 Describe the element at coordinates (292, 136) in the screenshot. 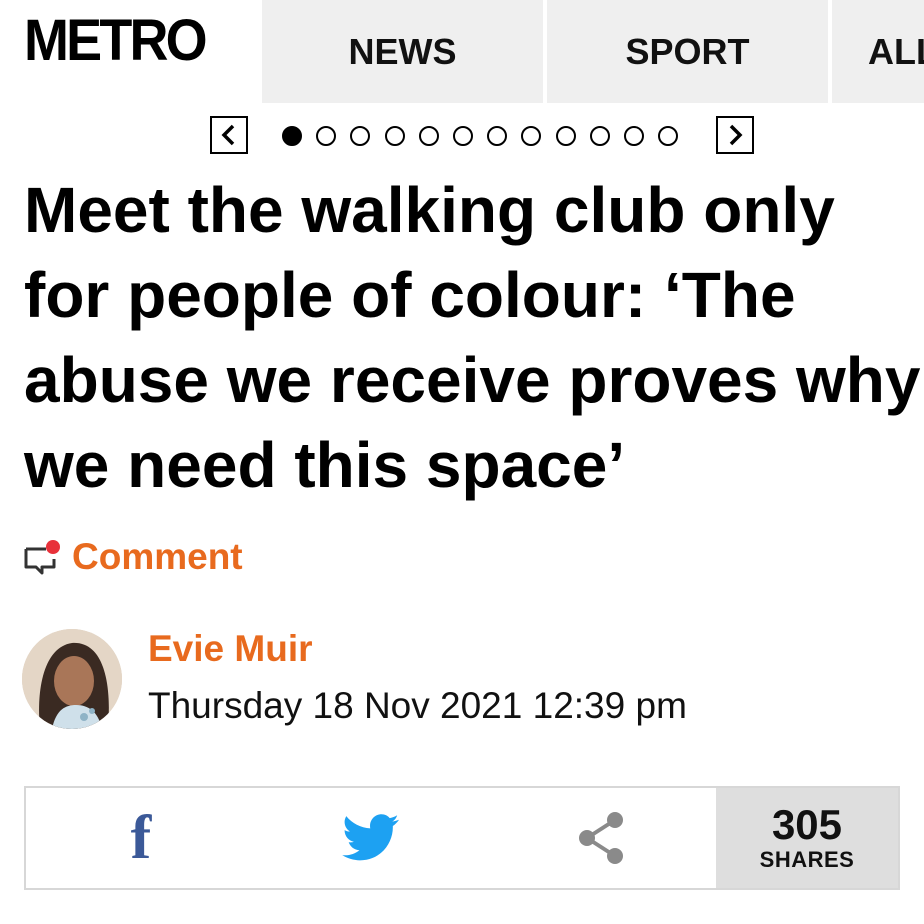

I see `carousel-dot-active` at that location.